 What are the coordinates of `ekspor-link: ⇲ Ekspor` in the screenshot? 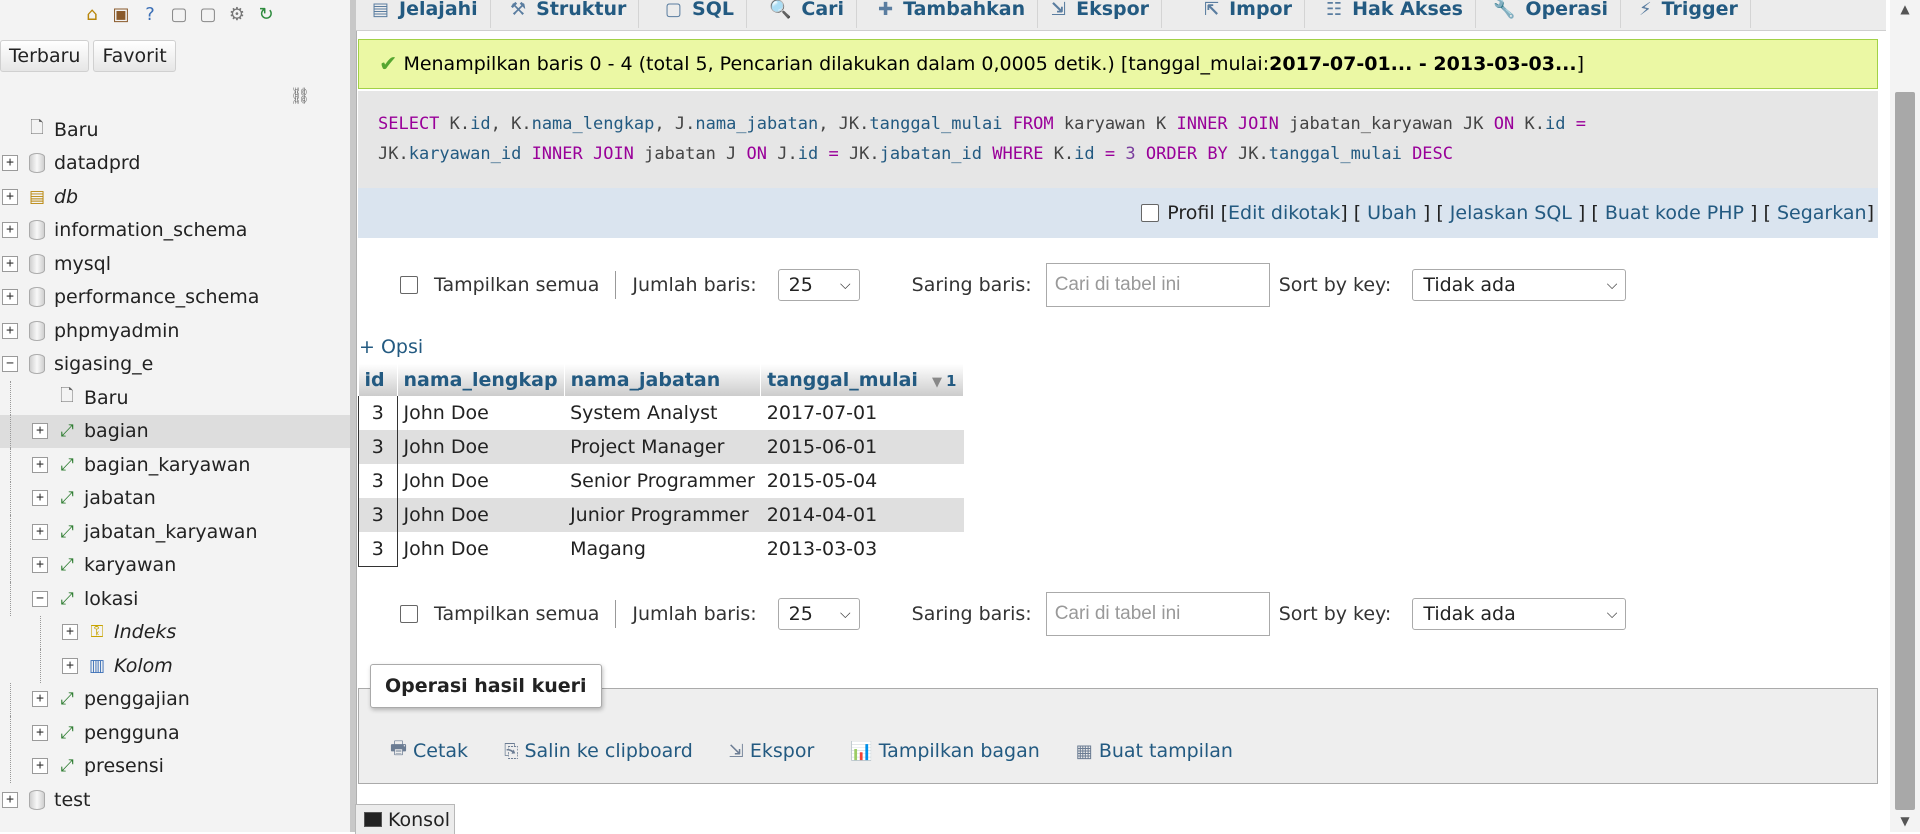 It's located at (772, 751).